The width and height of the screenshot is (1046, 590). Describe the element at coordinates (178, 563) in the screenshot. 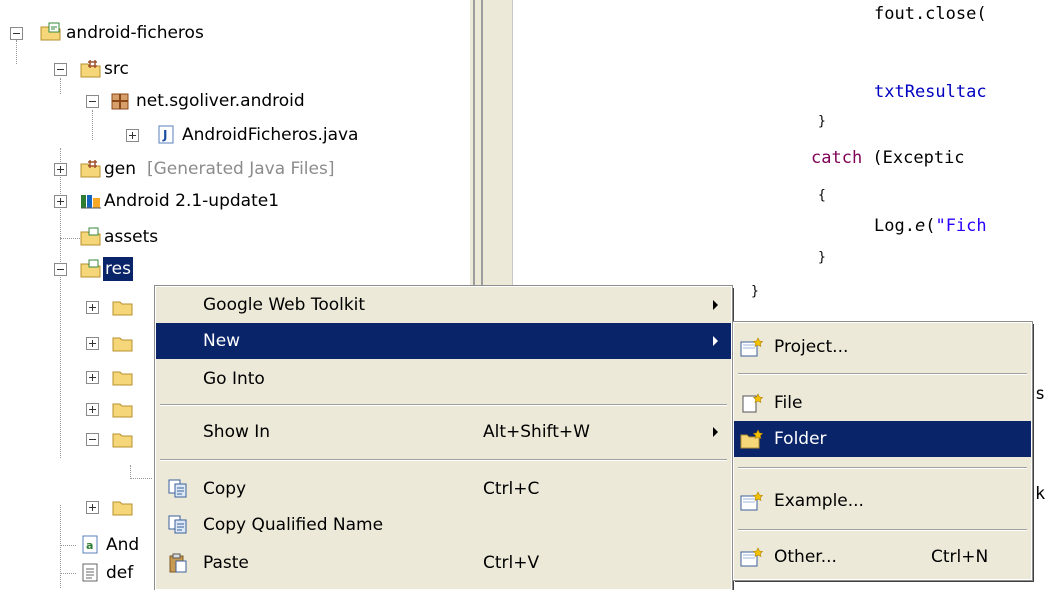

I see `paste-icon` at that location.